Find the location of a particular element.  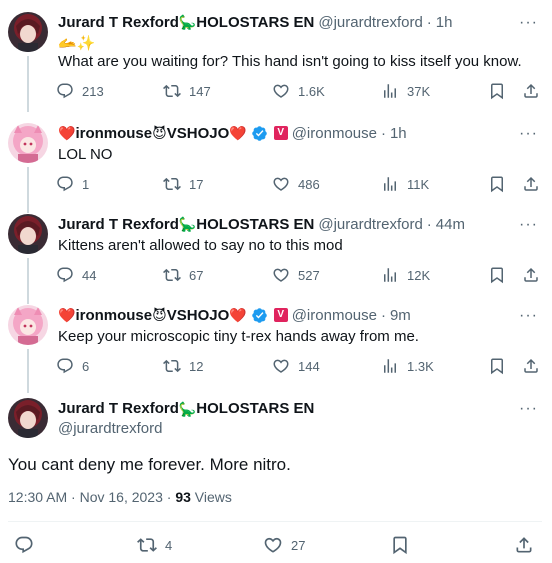

views-button: 12K is located at coordinates (405, 275).